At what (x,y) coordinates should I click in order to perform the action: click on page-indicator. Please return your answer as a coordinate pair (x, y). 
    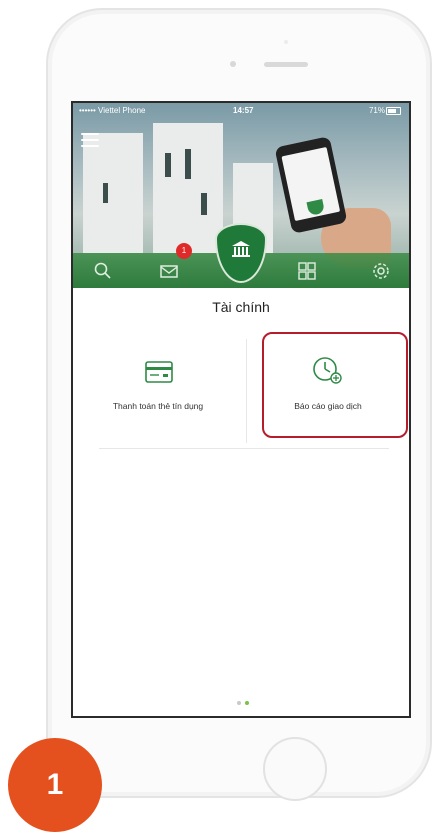
    Looking at the image, I should click on (246, 704).